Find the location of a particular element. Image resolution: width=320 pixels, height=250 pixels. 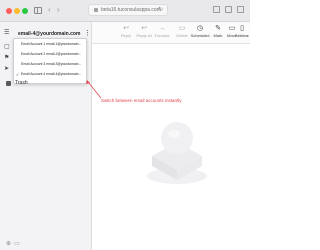

reply-button: ↩ Reply is located at coordinates (126, 33).